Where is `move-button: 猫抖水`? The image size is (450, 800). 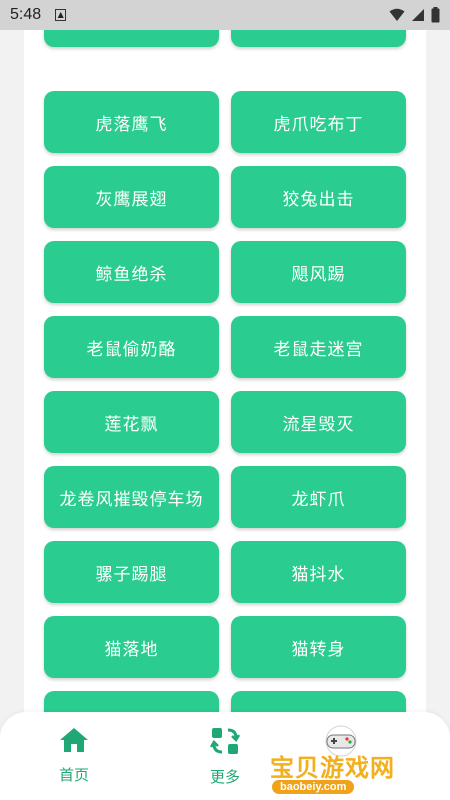
move-button: 猫抖水 is located at coordinates (318, 572).